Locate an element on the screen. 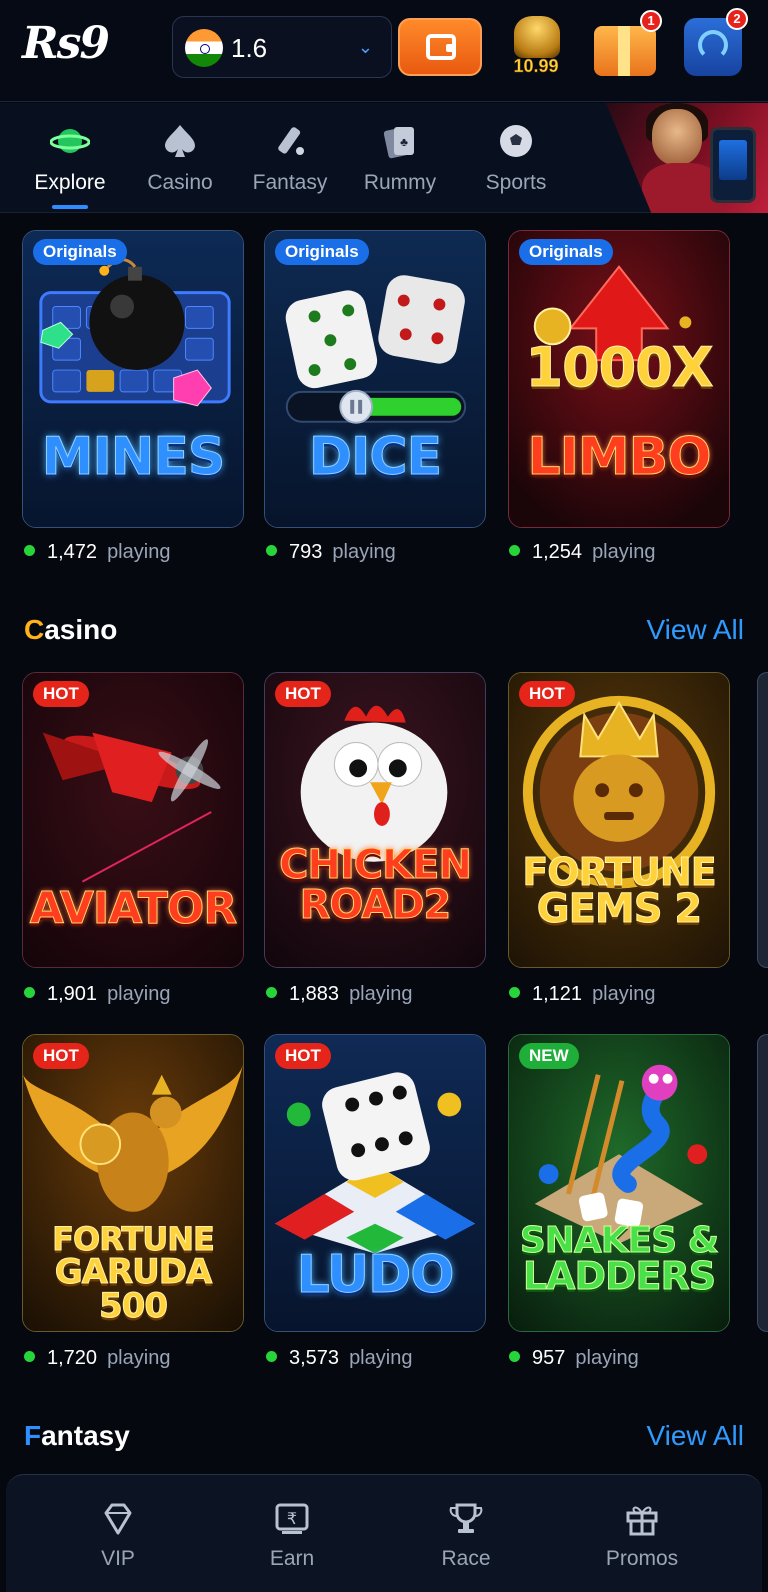  game-title-line2: LADDERS is located at coordinates (619, 1276).